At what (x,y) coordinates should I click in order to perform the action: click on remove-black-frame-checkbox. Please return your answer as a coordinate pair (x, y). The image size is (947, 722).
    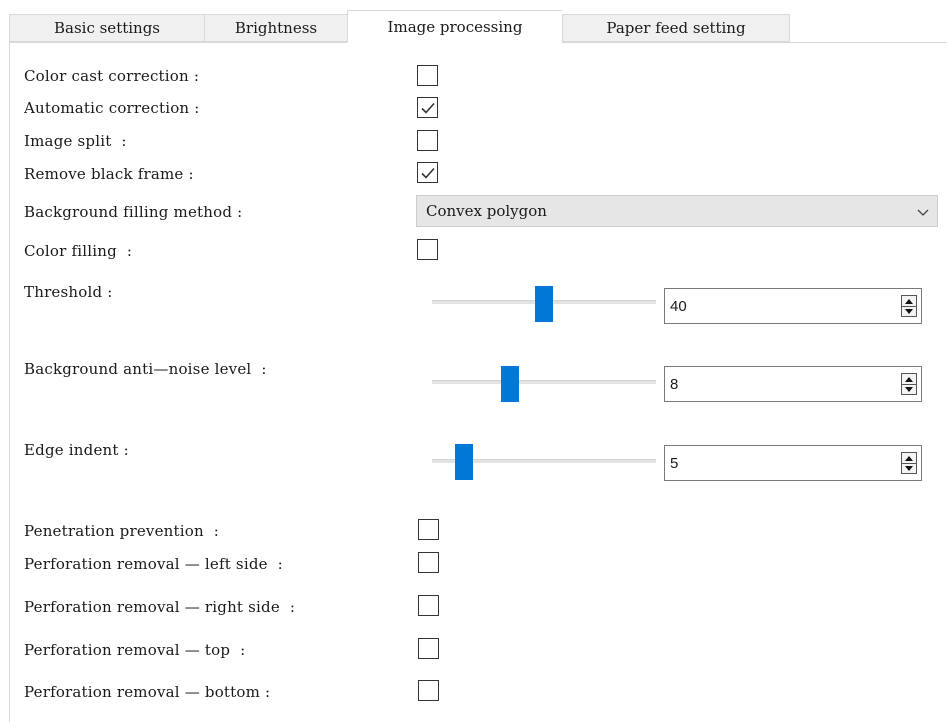
    Looking at the image, I should click on (427, 172).